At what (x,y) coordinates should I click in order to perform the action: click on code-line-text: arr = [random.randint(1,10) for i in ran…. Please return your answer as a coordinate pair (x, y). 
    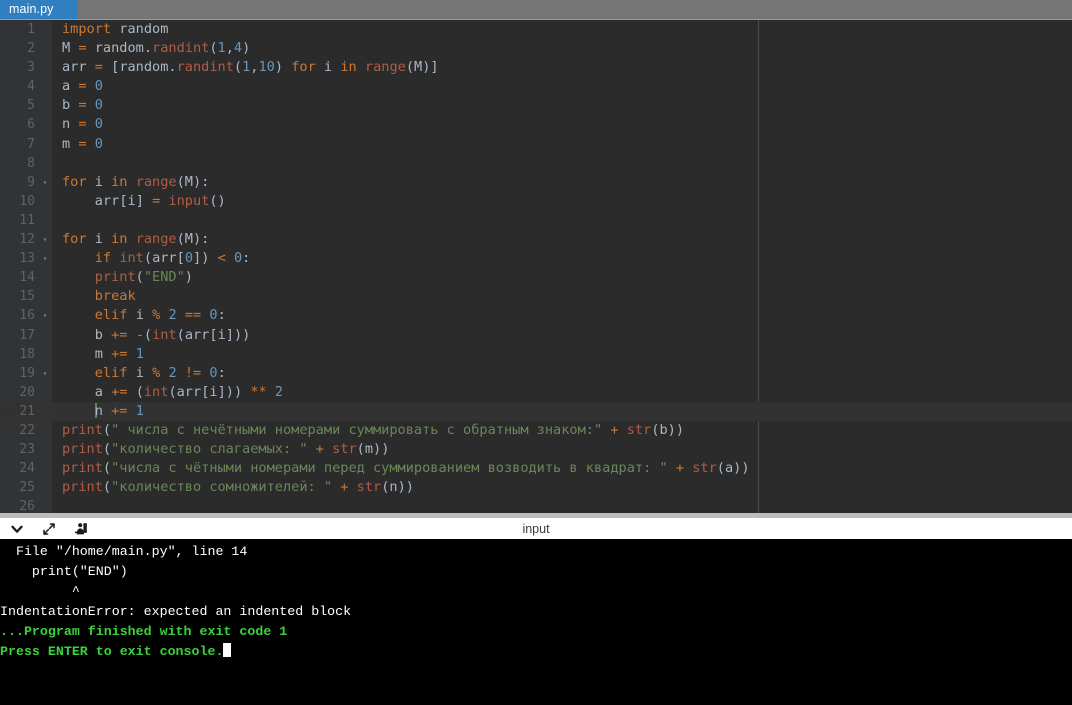
    Looking at the image, I should click on (250, 67).